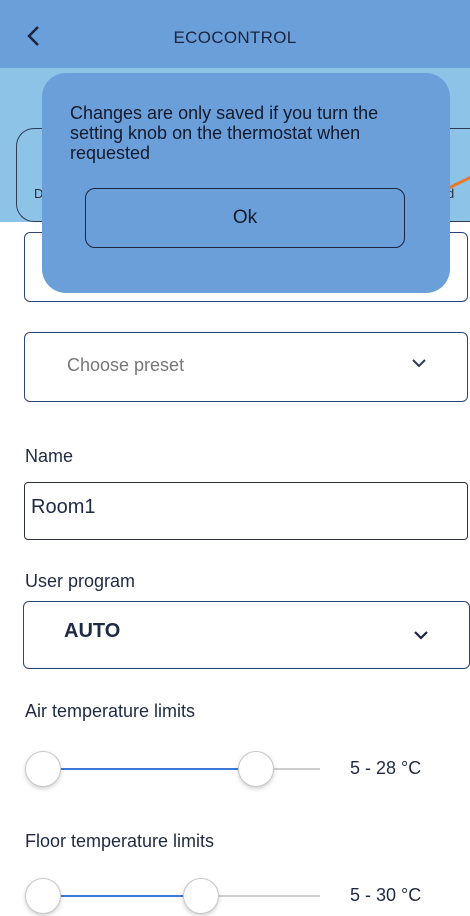  I want to click on name-input: Room1, so click(246, 511).